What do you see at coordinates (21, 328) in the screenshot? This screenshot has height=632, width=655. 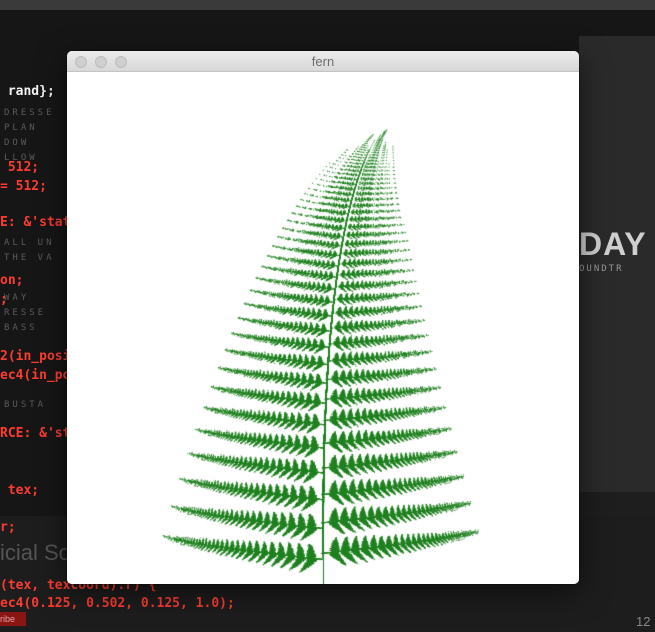 I see `ghost-text: BASS` at bounding box center [21, 328].